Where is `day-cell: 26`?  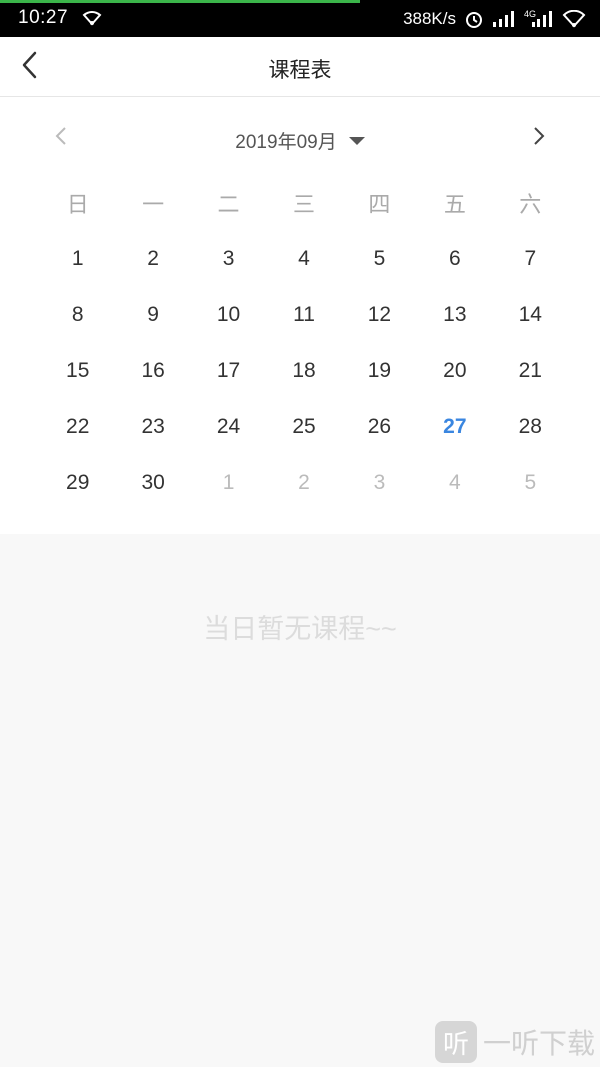
day-cell: 26 is located at coordinates (379, 431).